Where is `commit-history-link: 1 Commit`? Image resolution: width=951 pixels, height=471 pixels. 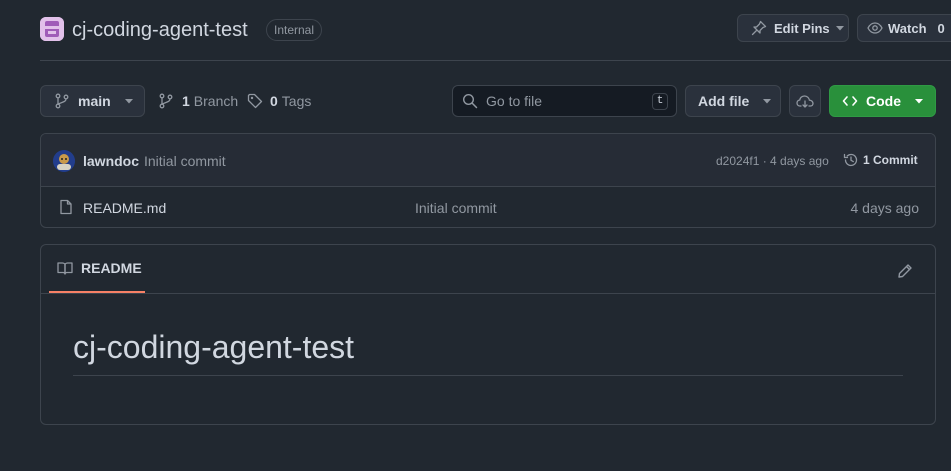
commit-history-link: 1 Commit is located at coordinates (880, 160).